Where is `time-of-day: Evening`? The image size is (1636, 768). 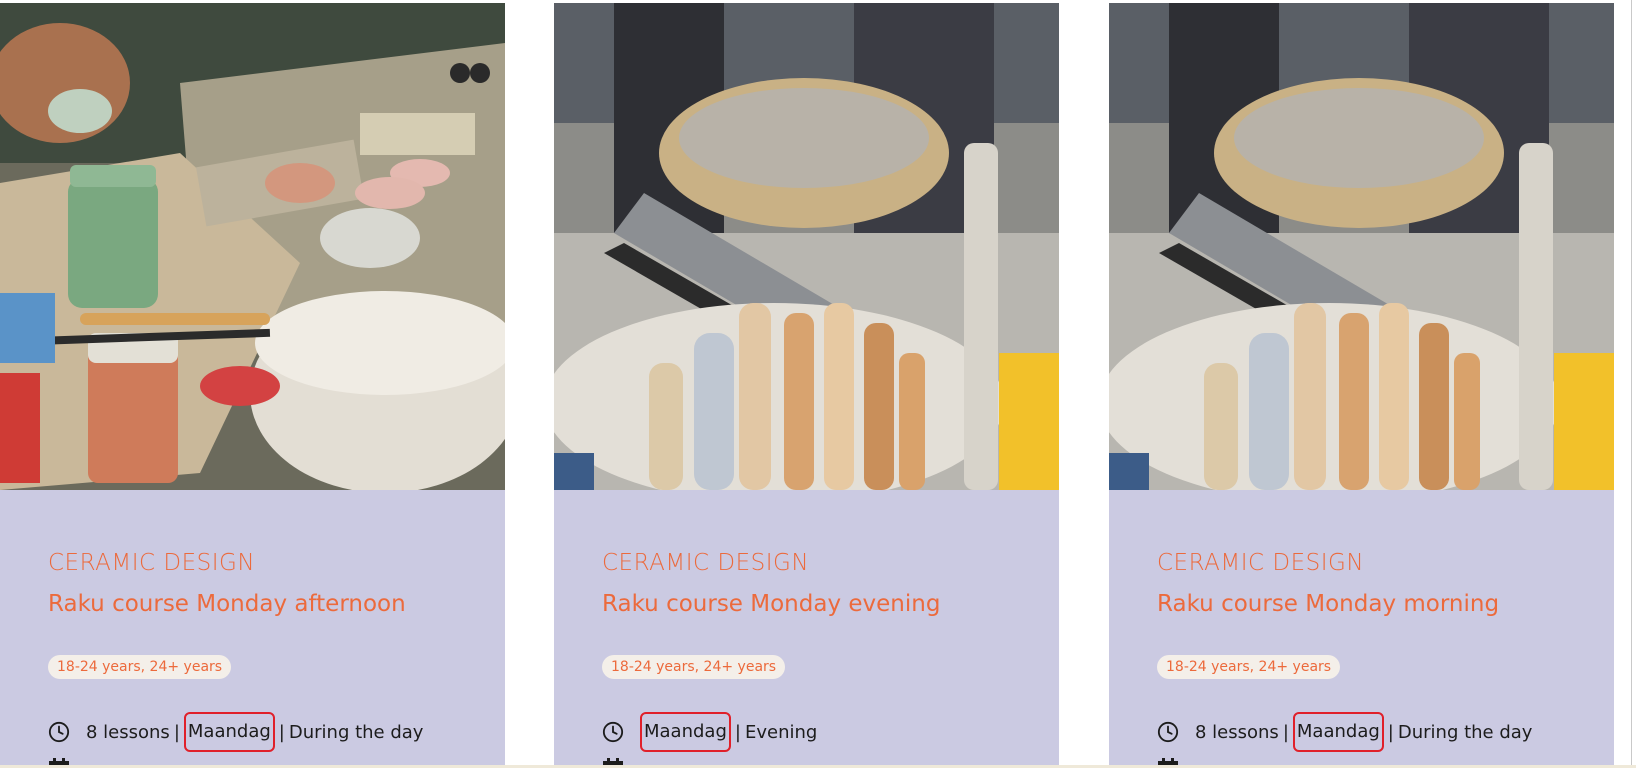
time-of-day: Evening is located at coordinates (781, 732).